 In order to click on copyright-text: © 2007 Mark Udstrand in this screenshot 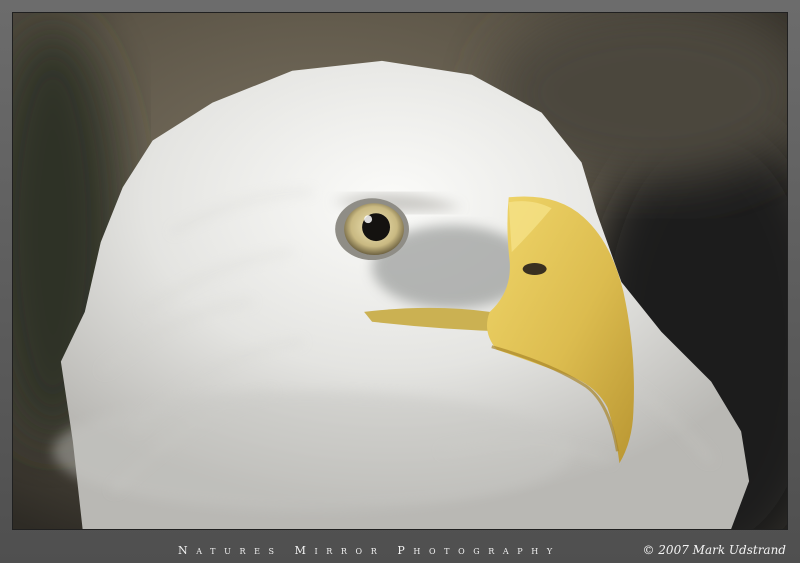, I will do `click(714, 550)`.